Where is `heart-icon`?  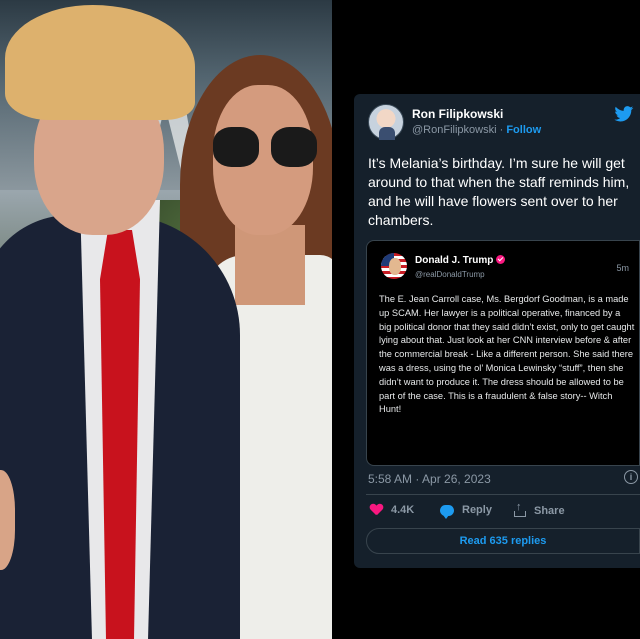
heart-icon is located at coordinates (376, 510).